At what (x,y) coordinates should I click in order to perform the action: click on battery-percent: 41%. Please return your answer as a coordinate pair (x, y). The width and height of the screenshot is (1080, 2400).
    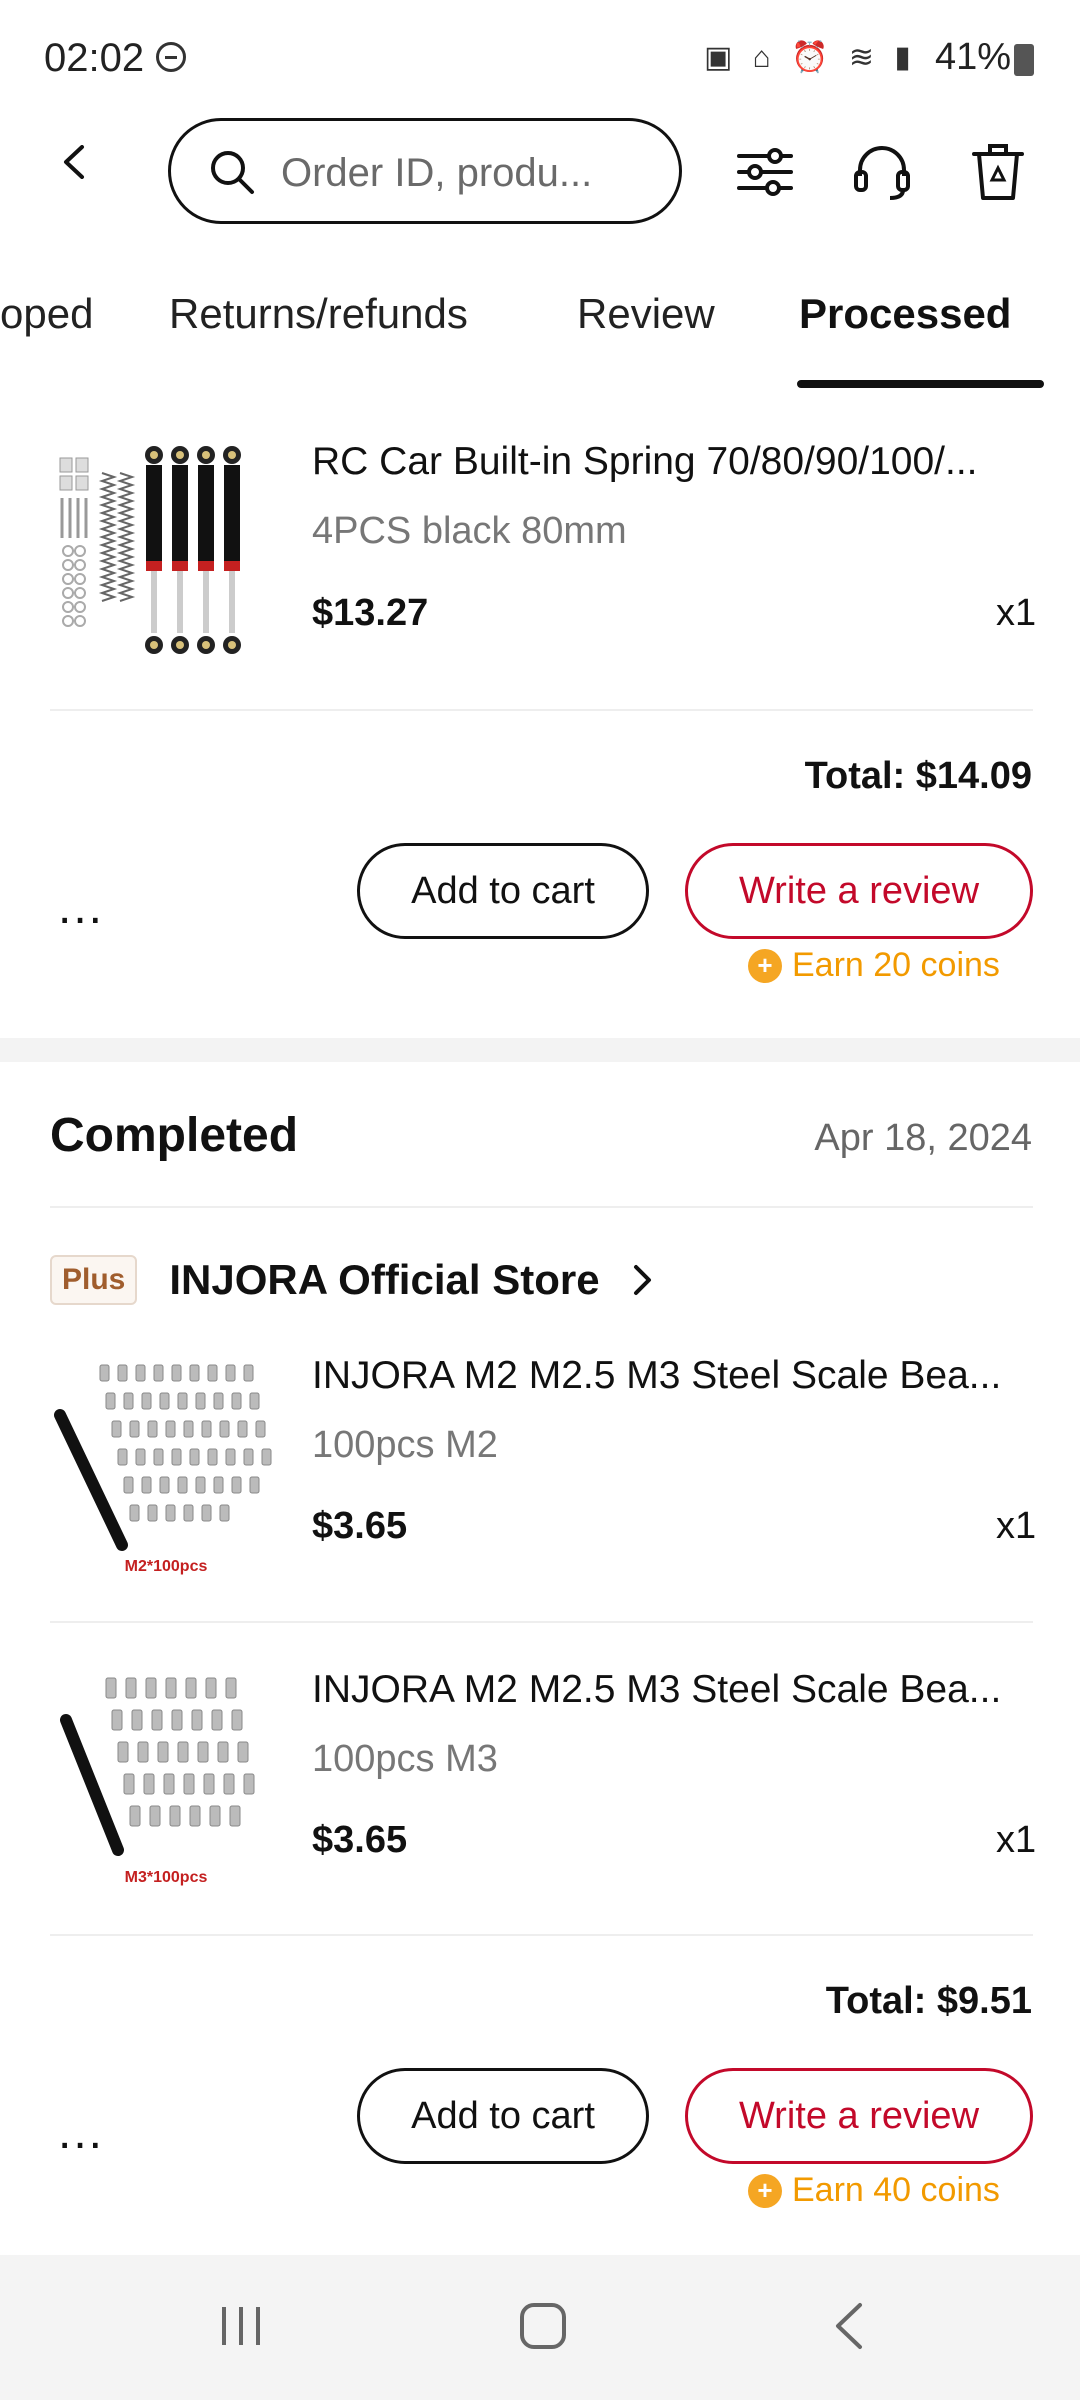
    Looking at the image, I should click on (973, 57).